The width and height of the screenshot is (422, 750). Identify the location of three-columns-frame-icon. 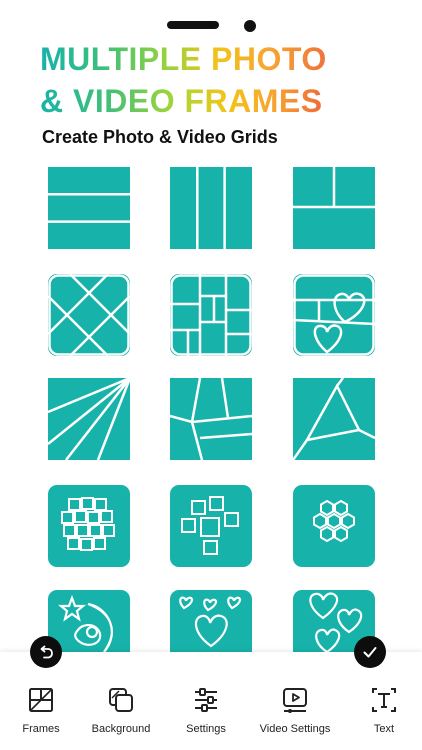
(211, 208).